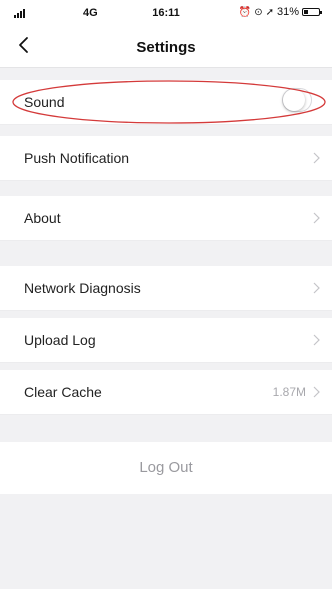 This screenshot has width=332, height=589. What do you see at coordinates (42, 218) in the screenshot?
I see `row-label: About` at bounding box center [42, 218].